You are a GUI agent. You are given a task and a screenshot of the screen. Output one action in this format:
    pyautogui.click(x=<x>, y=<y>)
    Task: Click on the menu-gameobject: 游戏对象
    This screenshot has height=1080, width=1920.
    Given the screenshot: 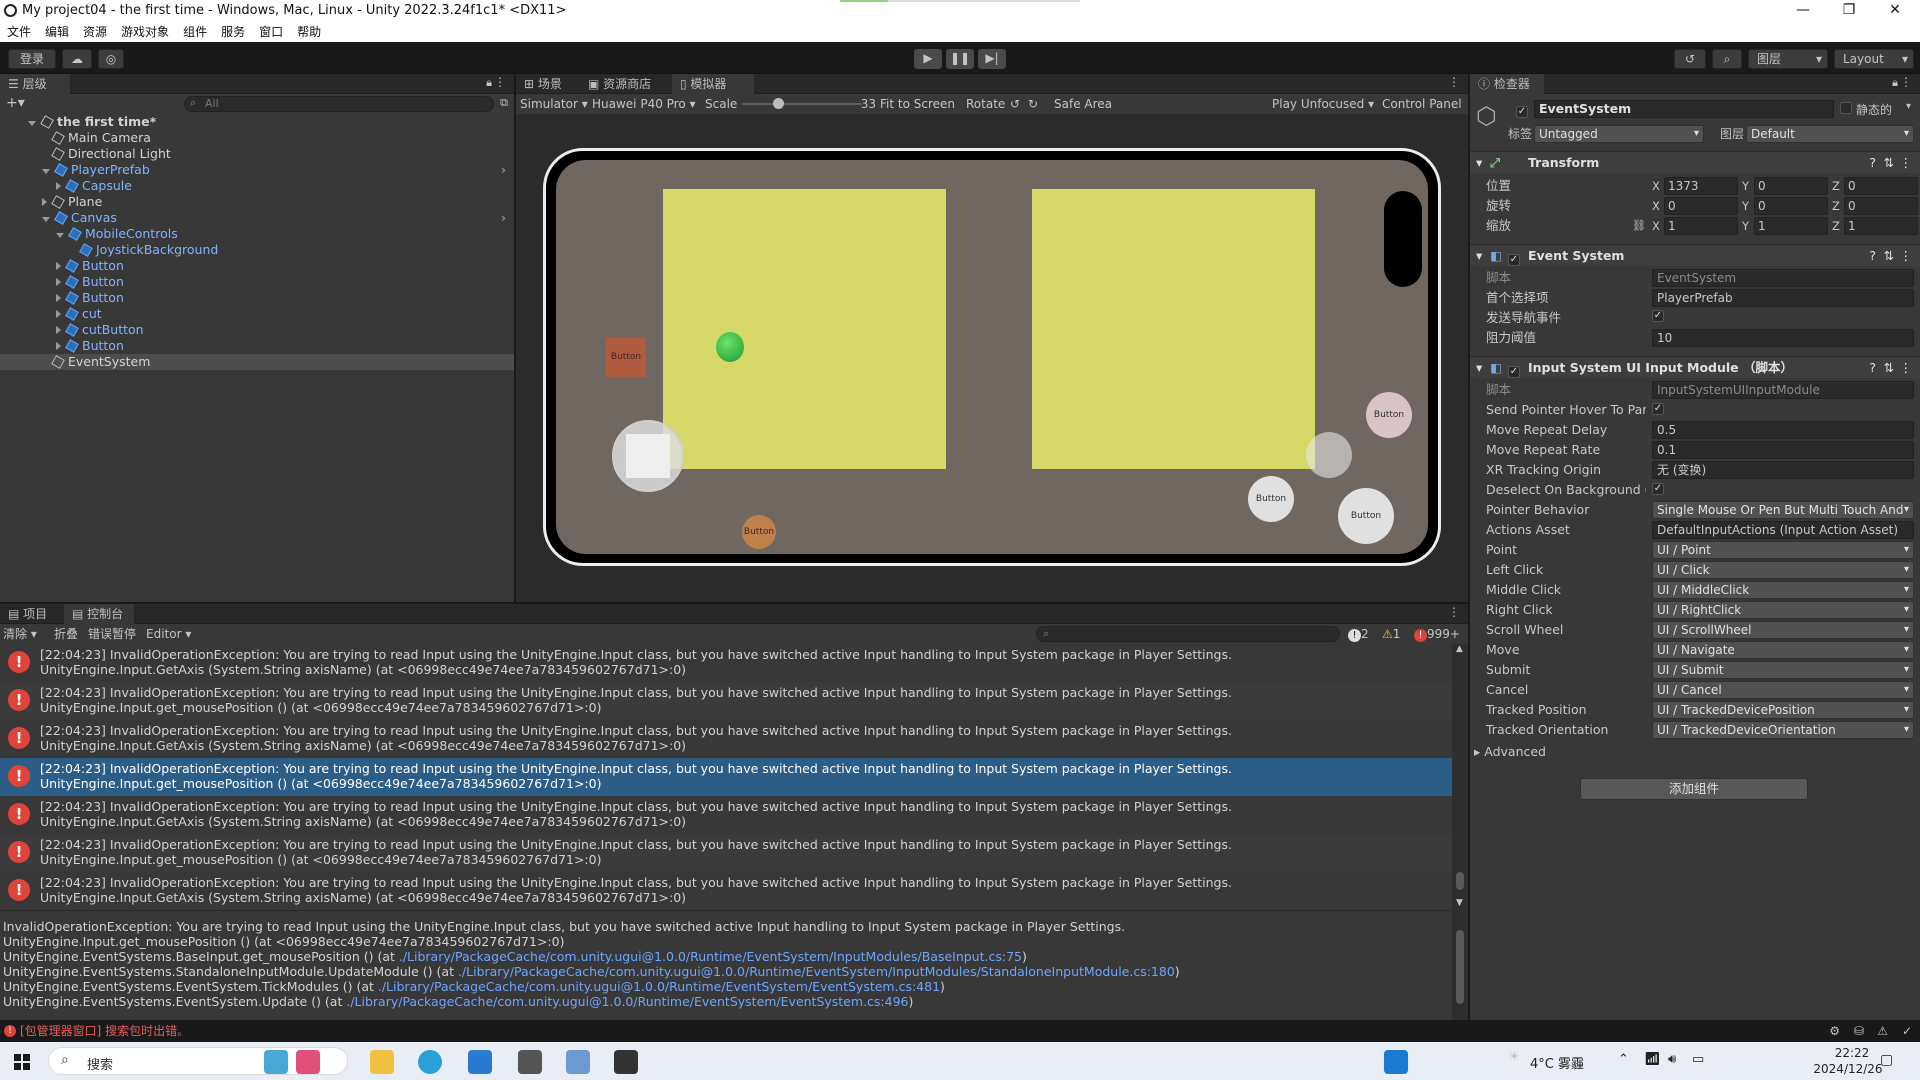 What is the action you would take?
    pyautogui.click(x=145, y=32)
    